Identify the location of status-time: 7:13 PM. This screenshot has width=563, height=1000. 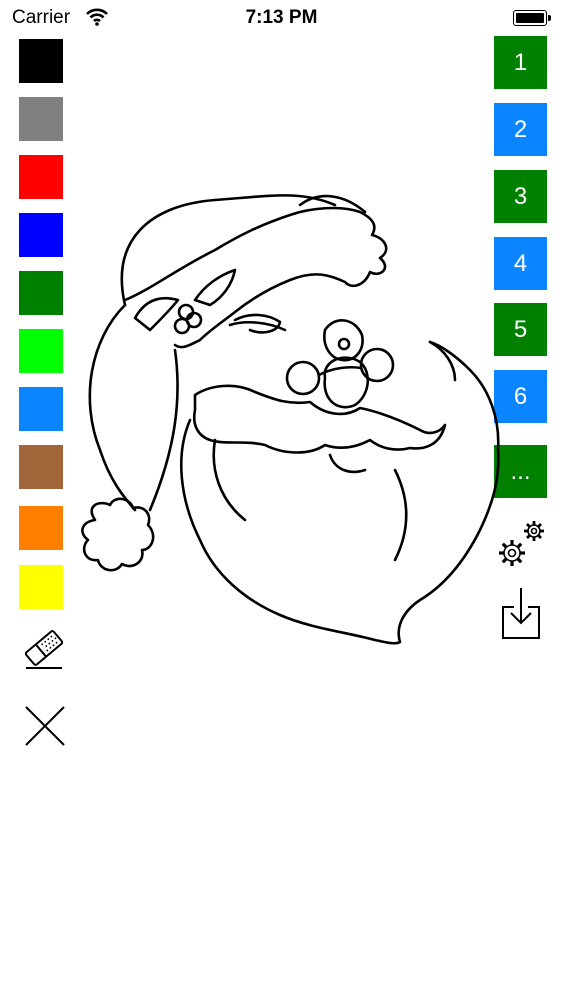
(281, 17).